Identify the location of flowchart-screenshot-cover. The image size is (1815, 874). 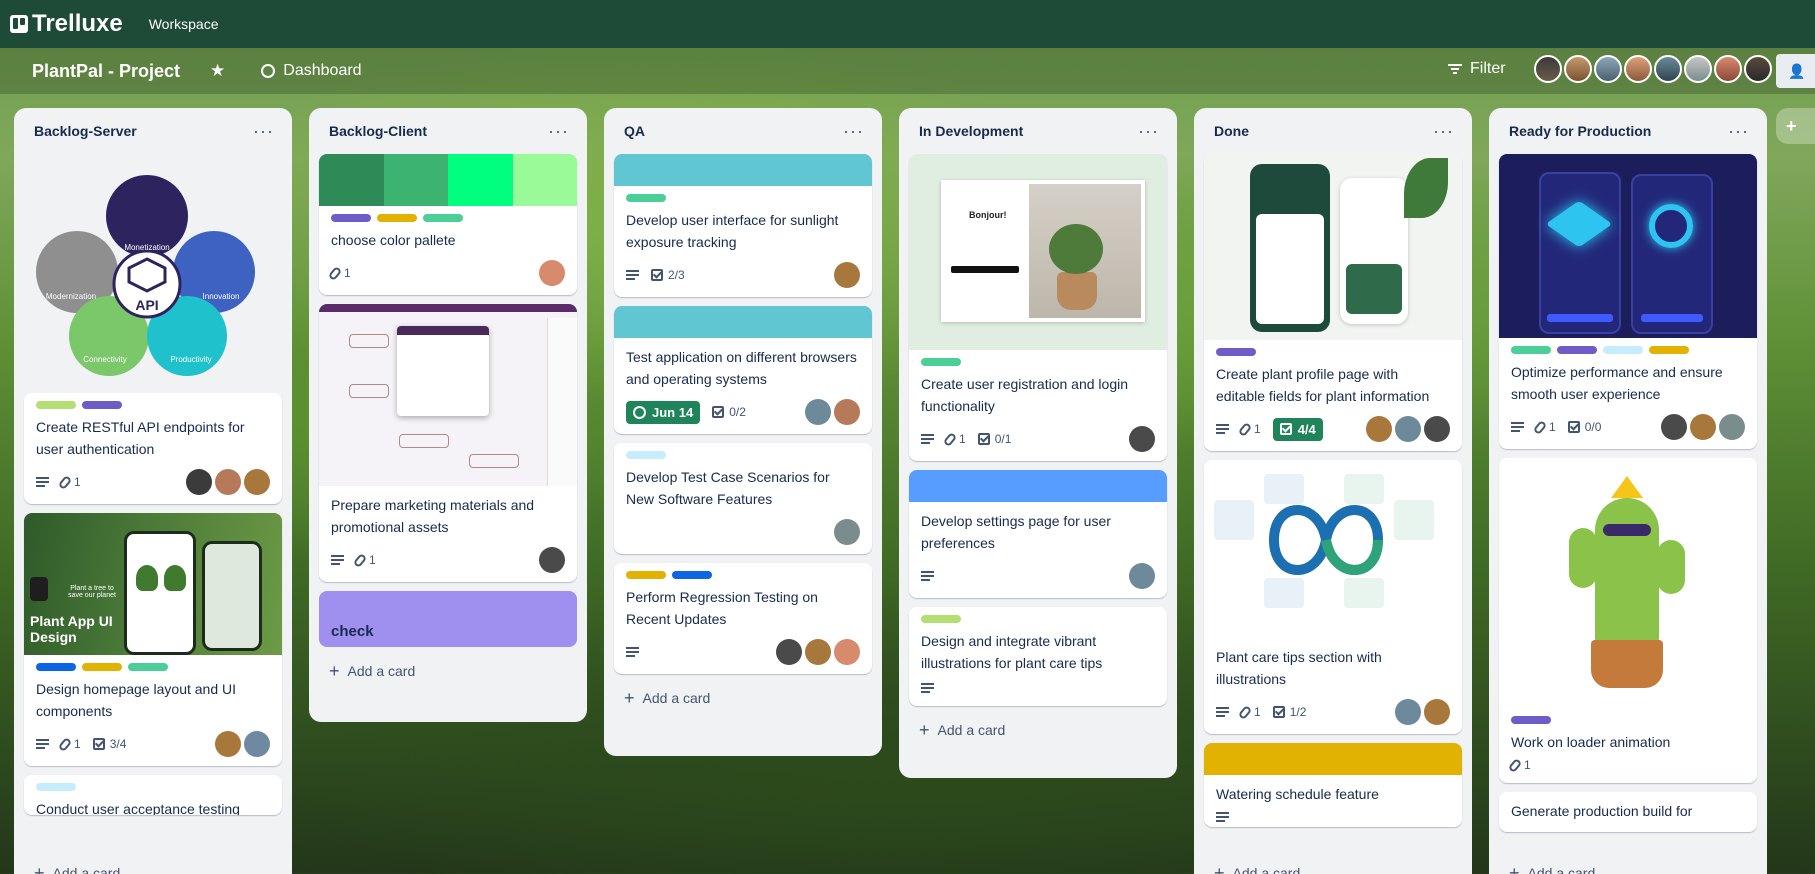
(448, 395).